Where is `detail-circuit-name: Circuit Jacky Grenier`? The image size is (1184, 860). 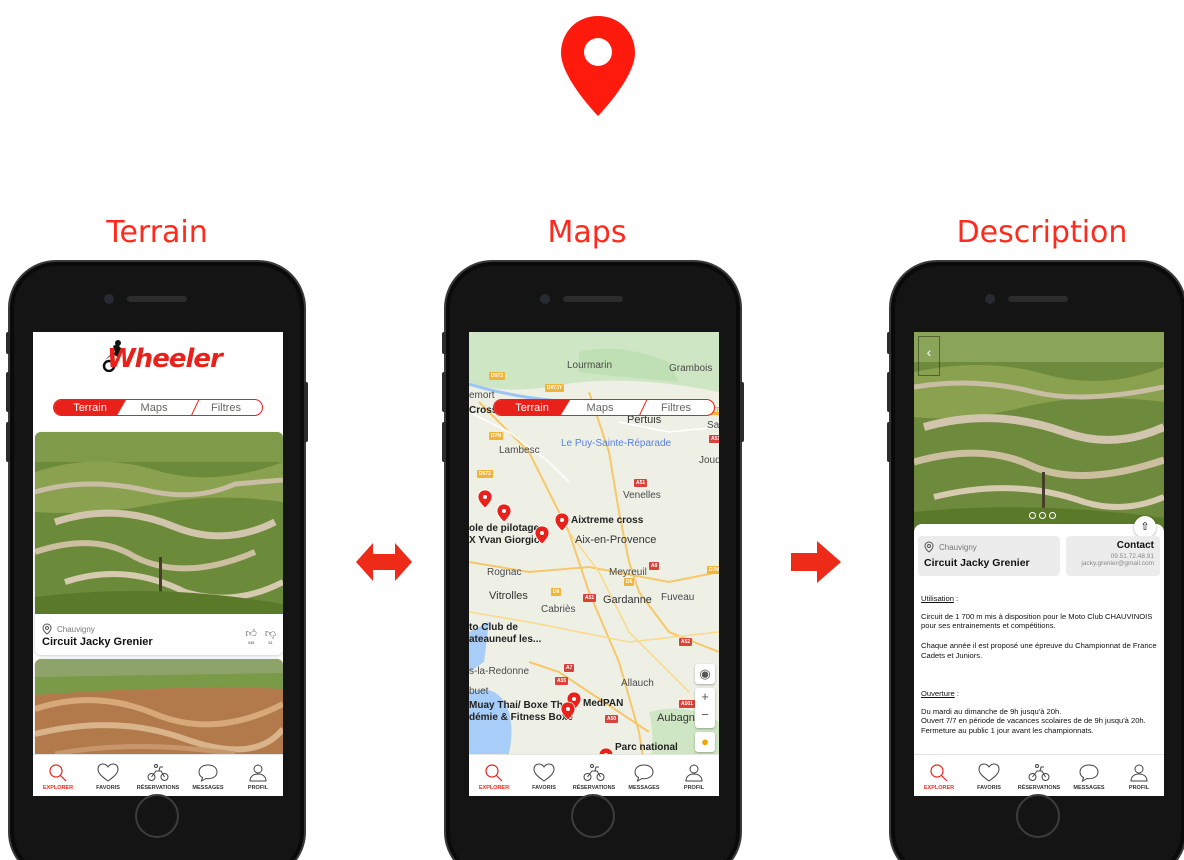 detail-circuit-name: Circuit Jacky Grenier is located at coordinates (977, 563).